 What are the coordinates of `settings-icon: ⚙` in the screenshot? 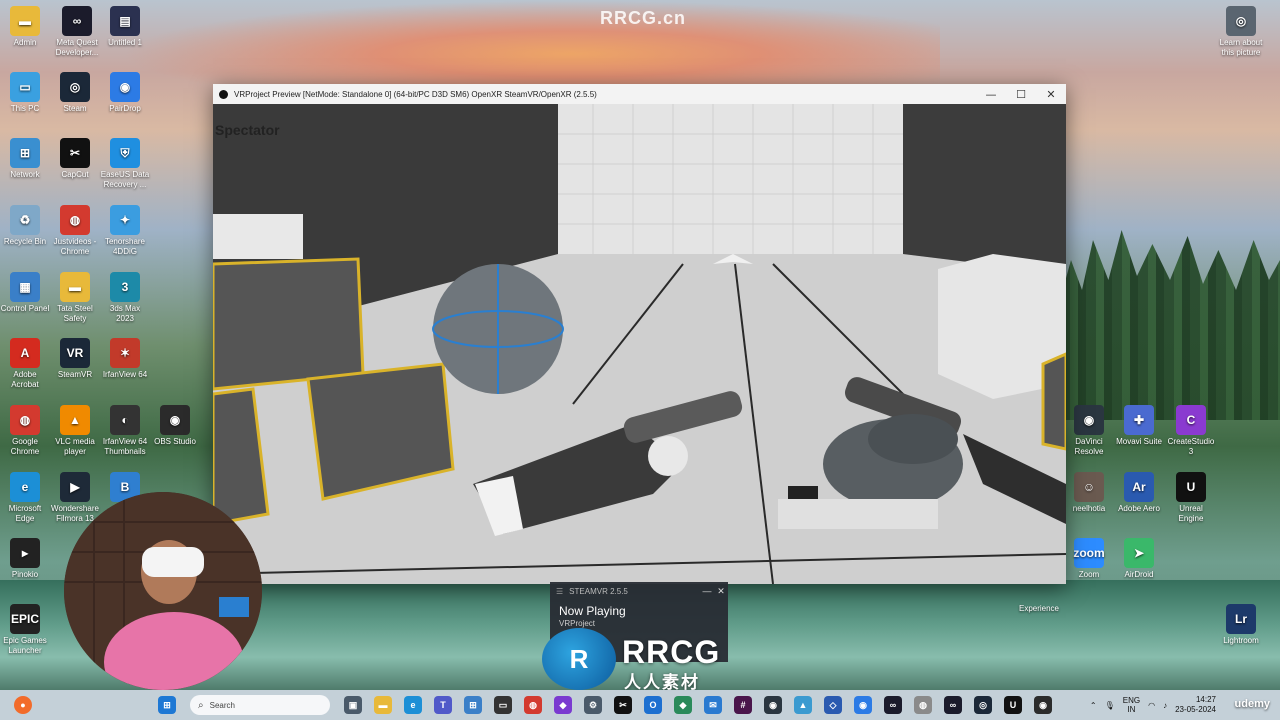 It's located at (593, 705).